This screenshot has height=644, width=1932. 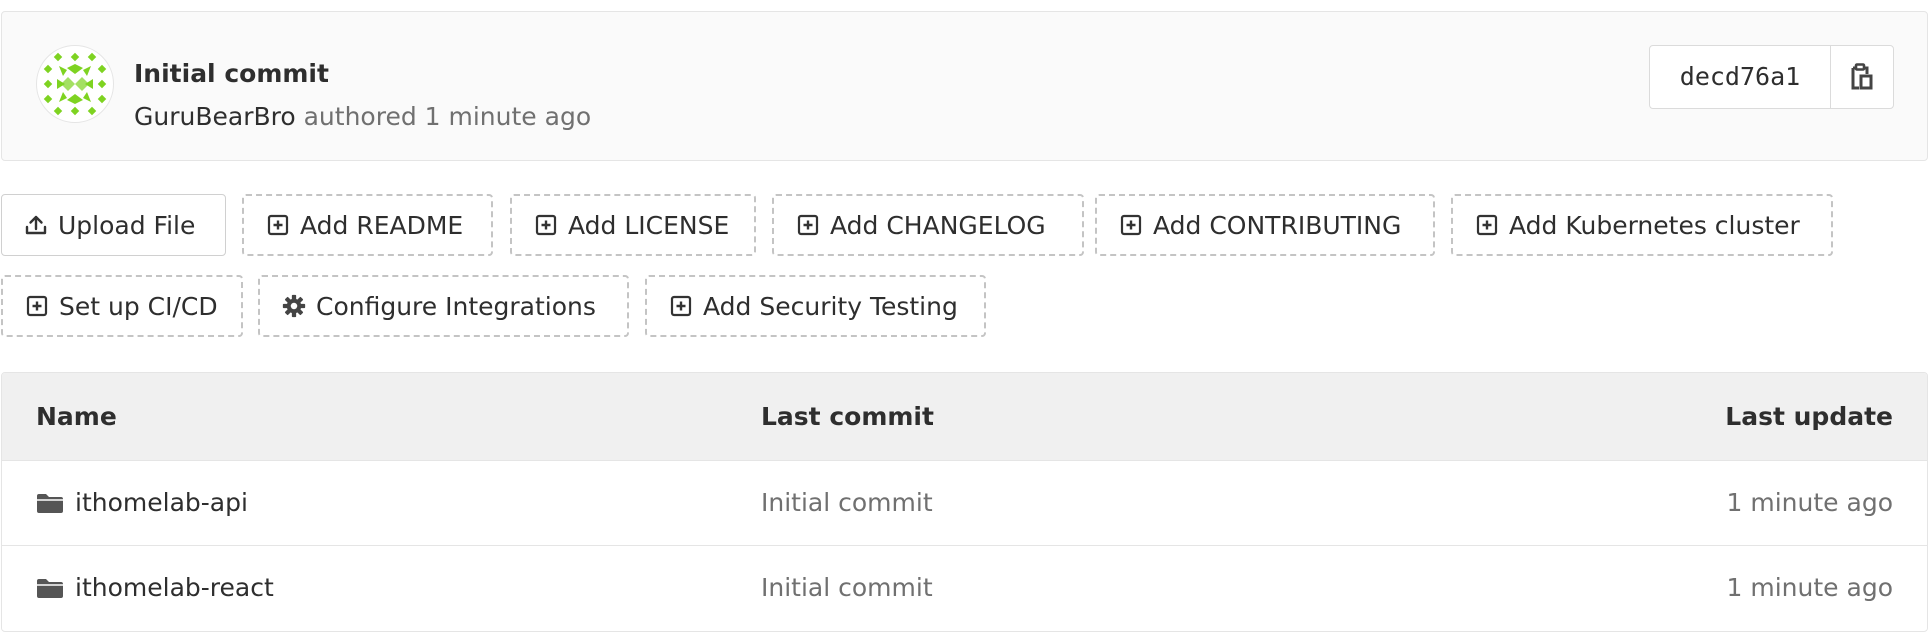 I want to click on configure-integrations-button: Configure Integrations, so click(x=443, y=306).